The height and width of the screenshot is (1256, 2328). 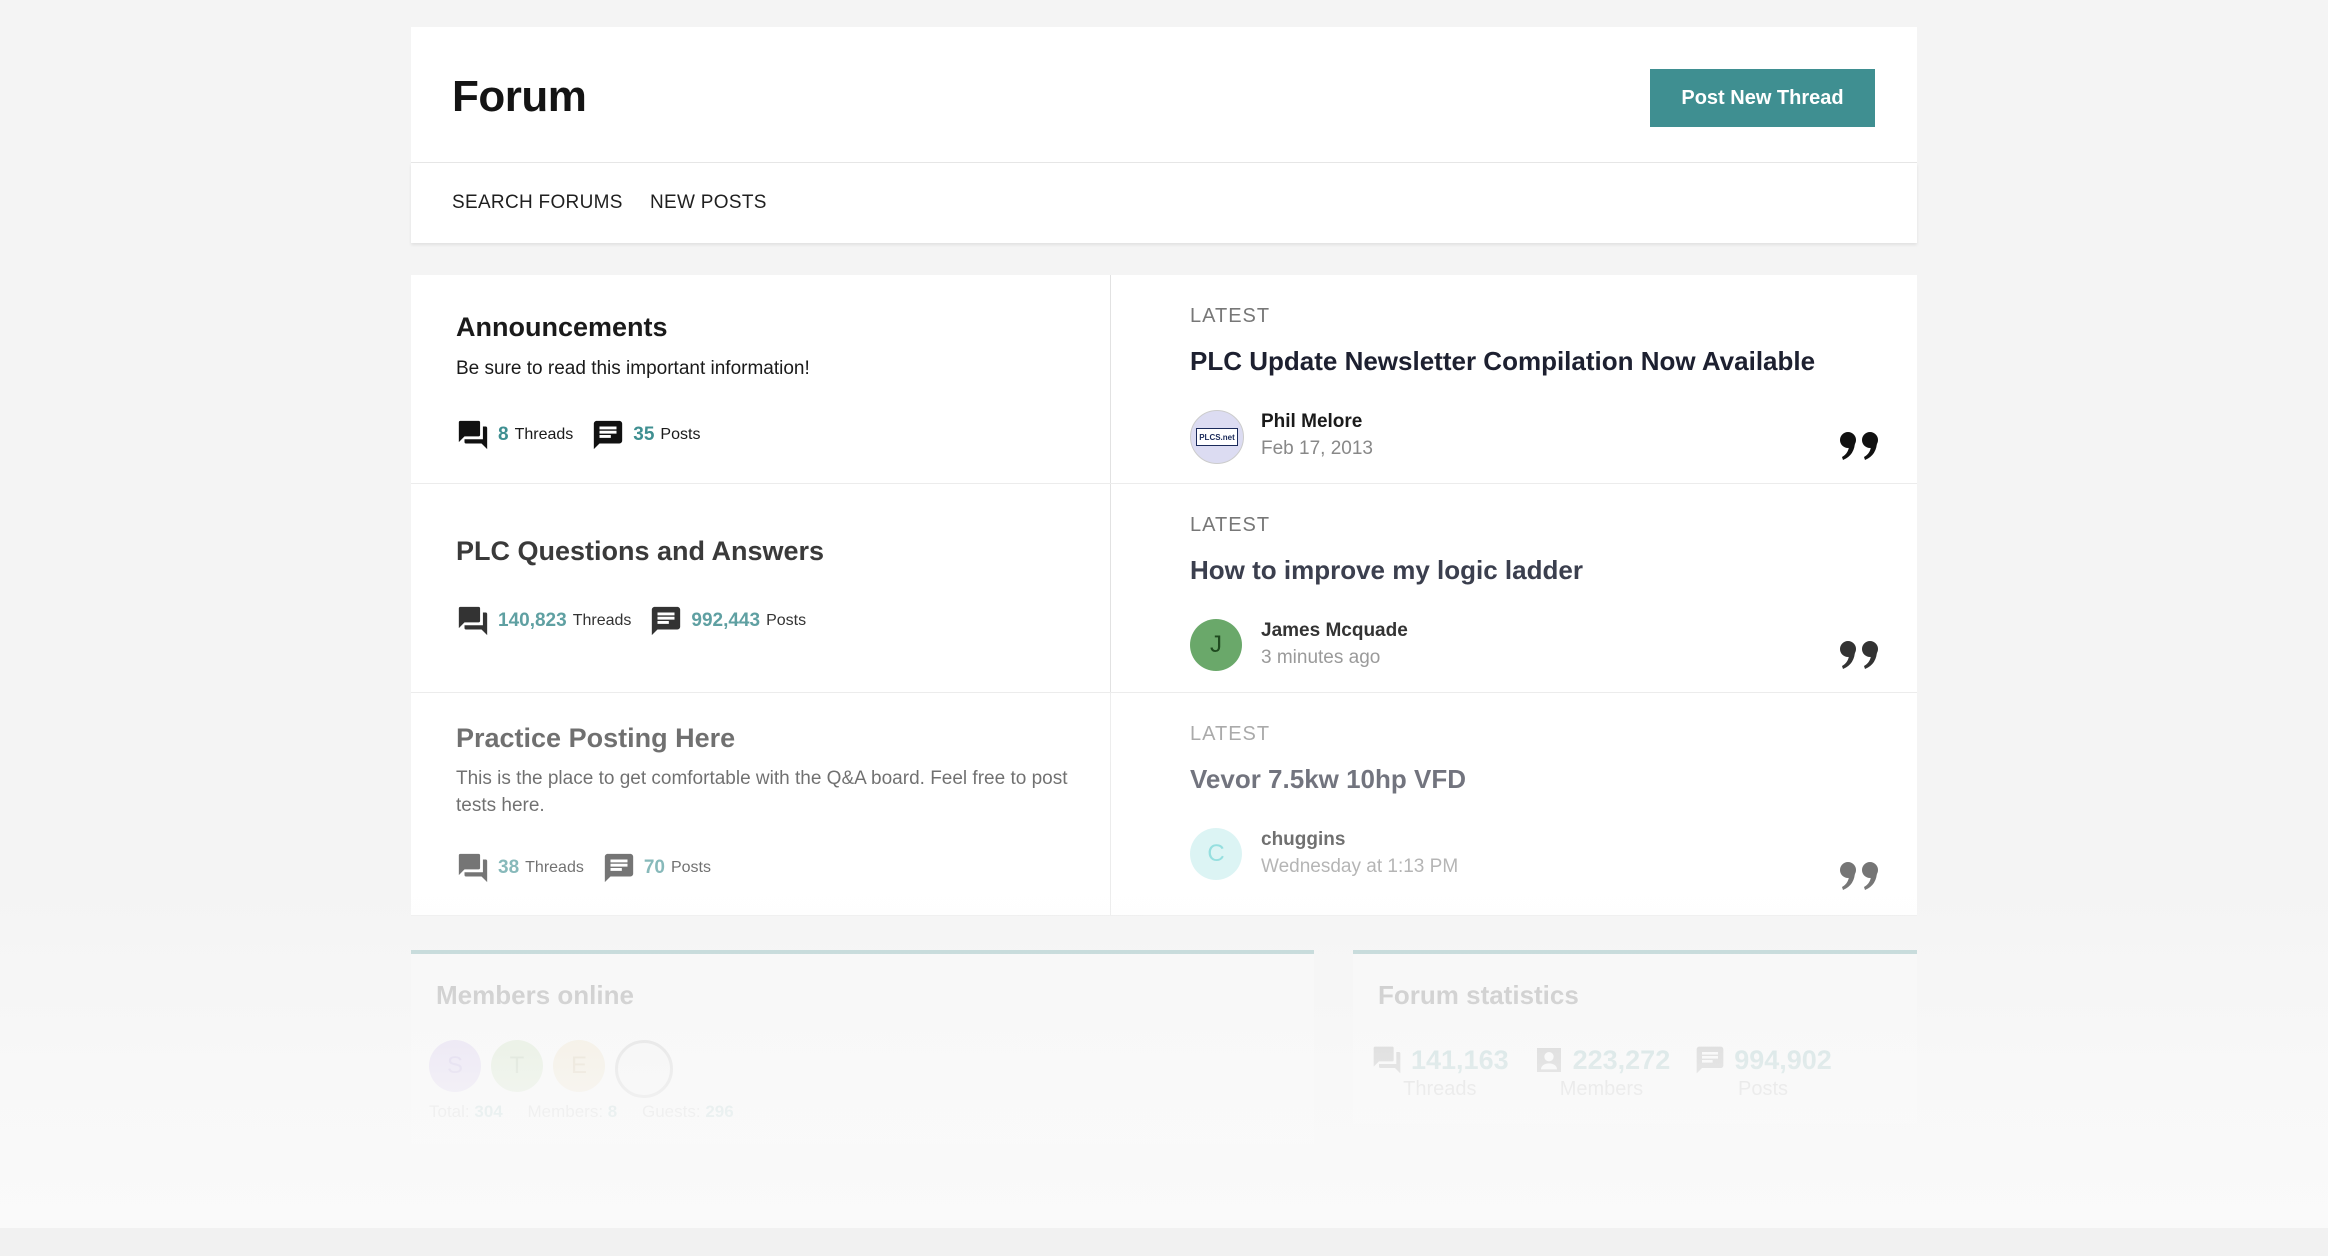 I want to click on avatar: S, so click(x=455, y=1066).